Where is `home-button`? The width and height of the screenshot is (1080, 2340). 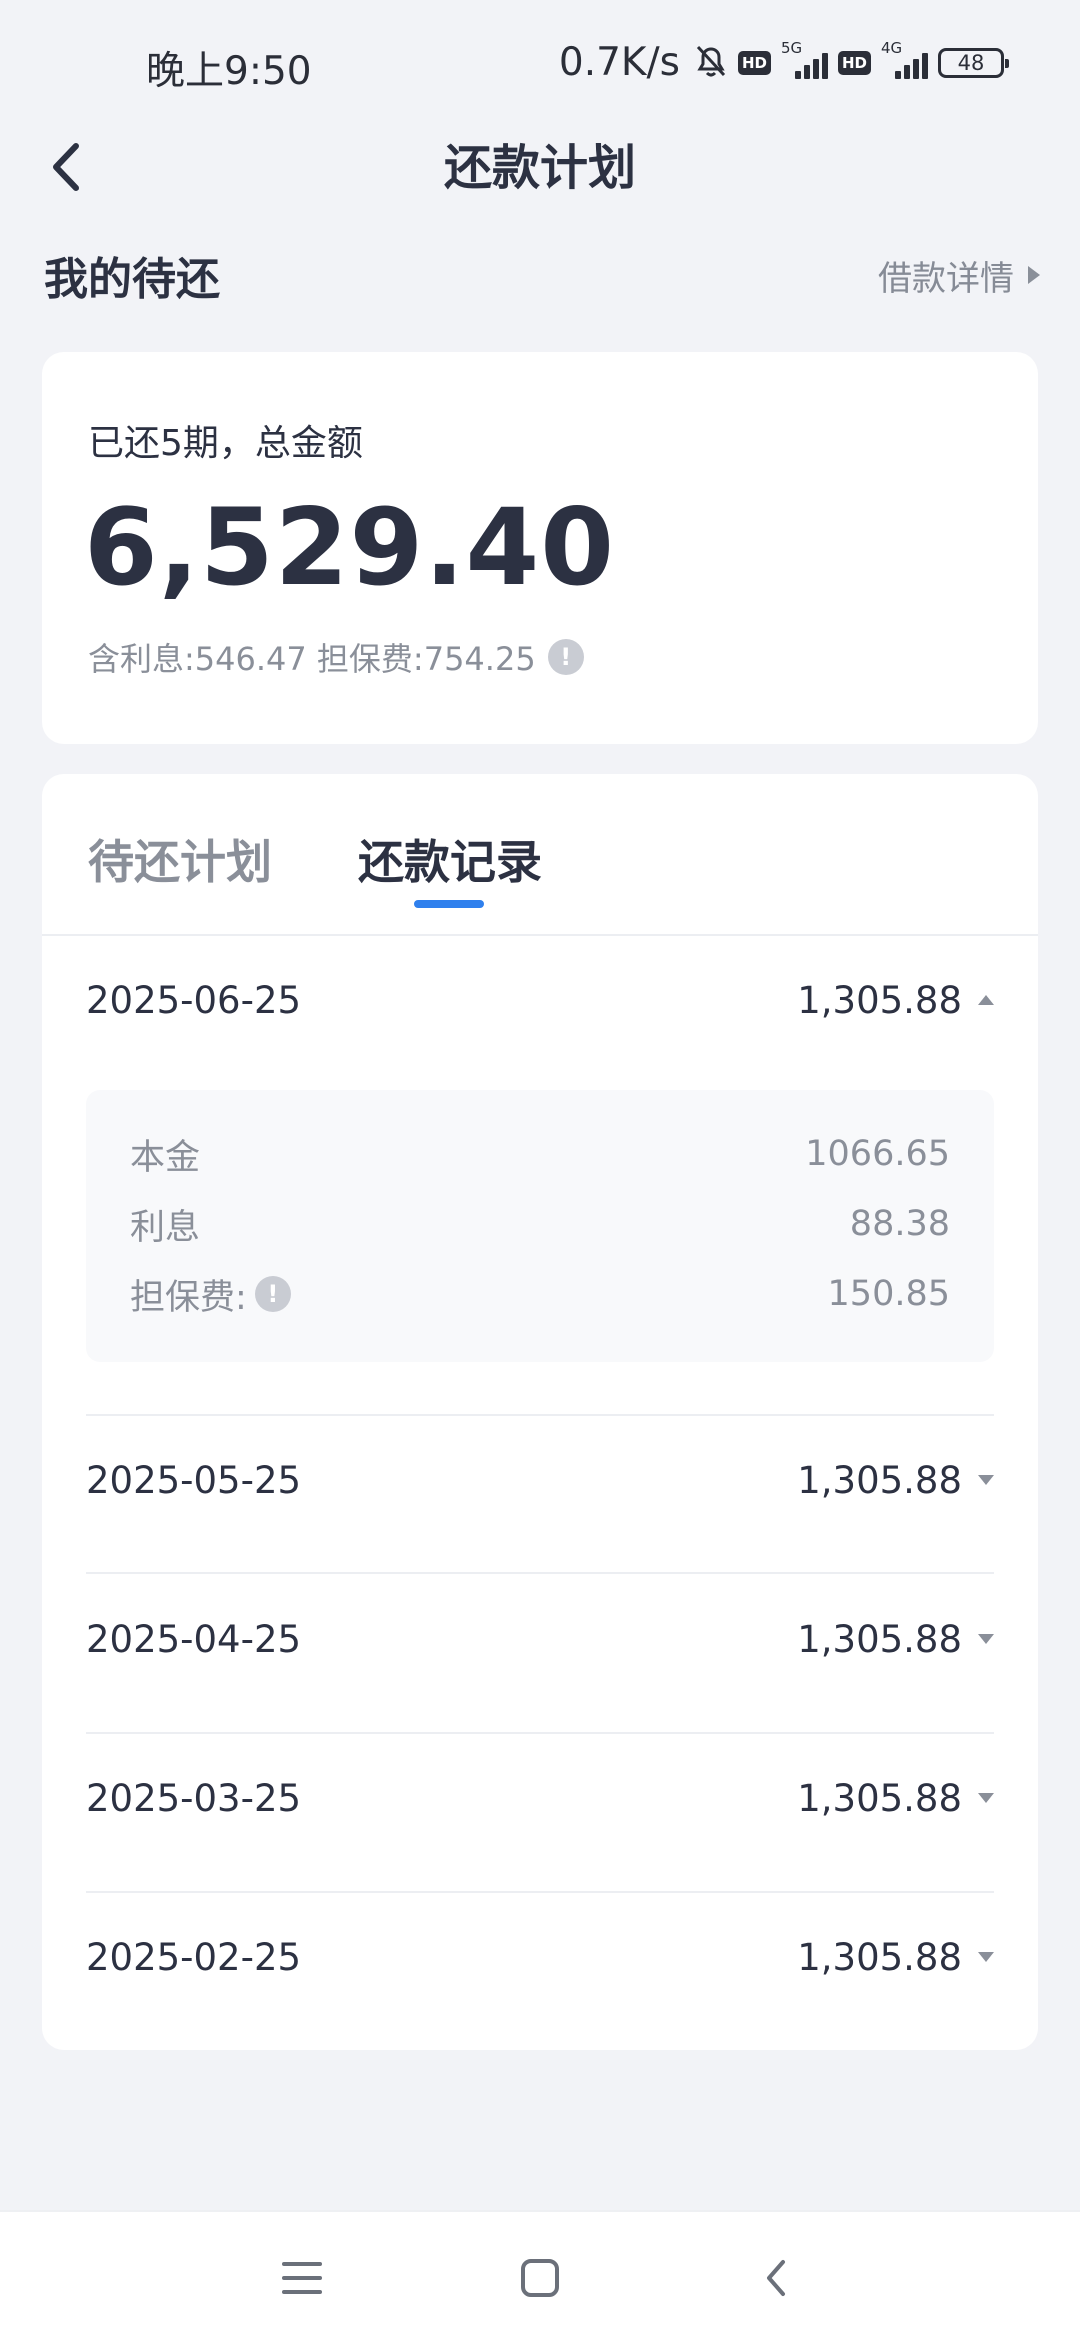 home-button is located at coordinates (540, 2278).